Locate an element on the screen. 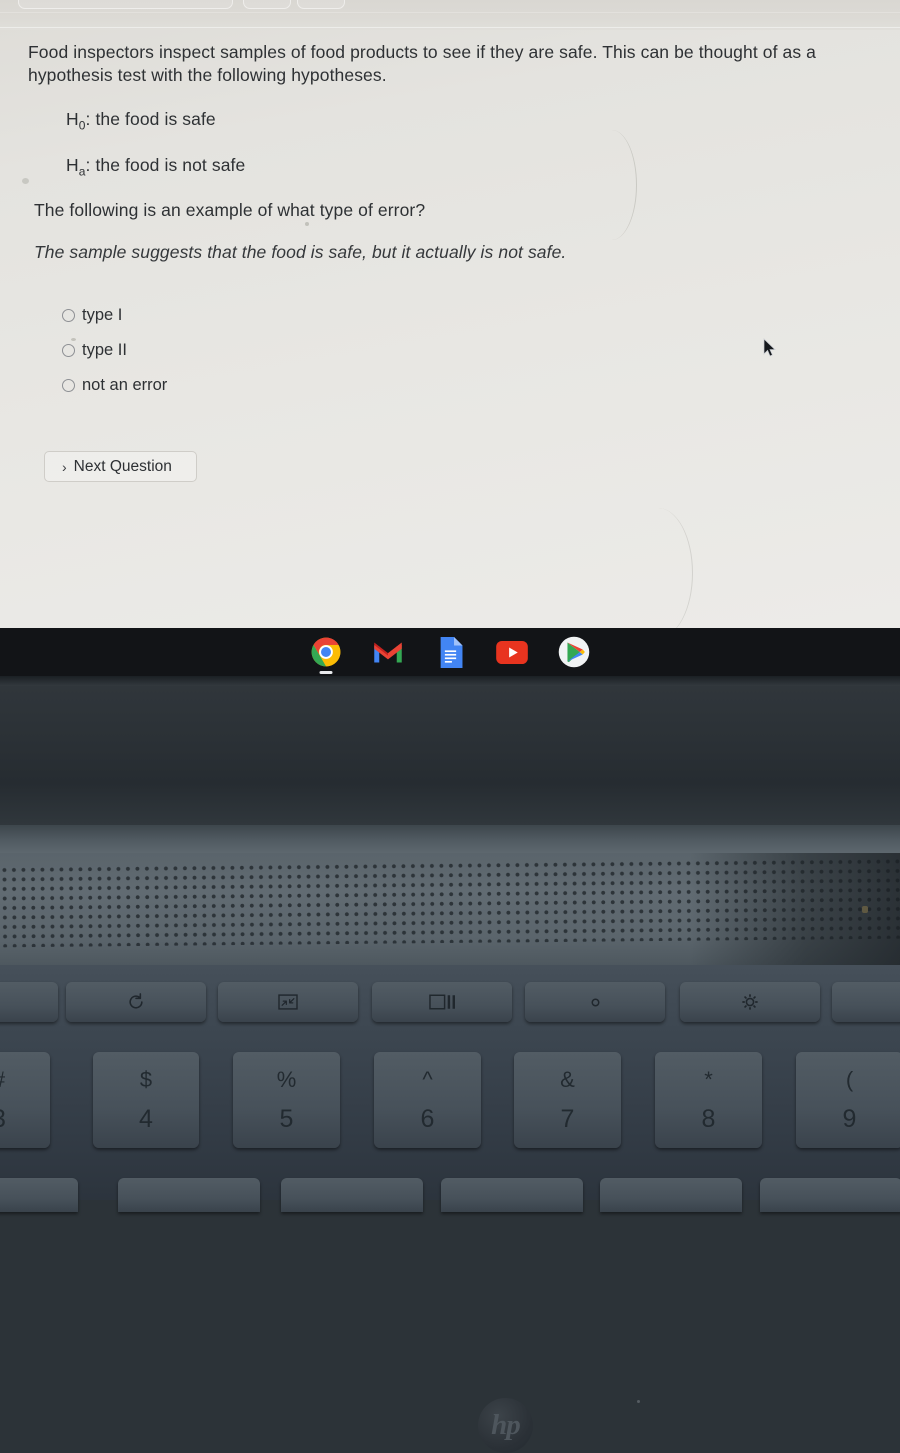 Image resolution: width=900 pixels, height=1453 pixels. key-7: & 7 is located at coordinates (567, 1100).